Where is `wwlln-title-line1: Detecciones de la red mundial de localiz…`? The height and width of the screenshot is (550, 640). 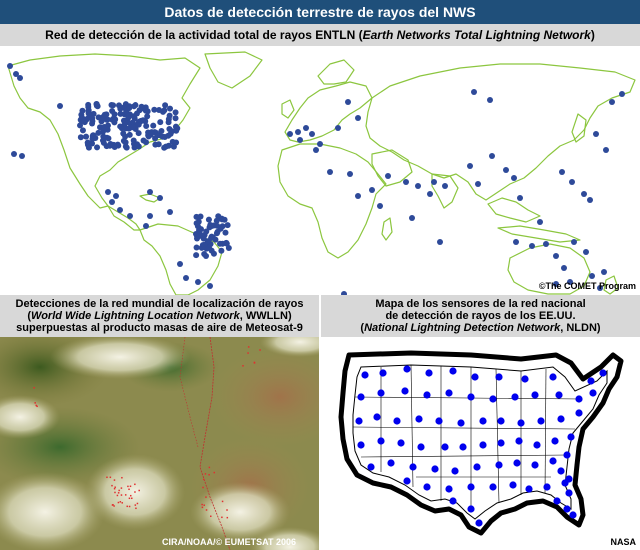
wwlln-title-line1: Detecciones de la red mundial de localiz… is located at coordinates (159, 304).